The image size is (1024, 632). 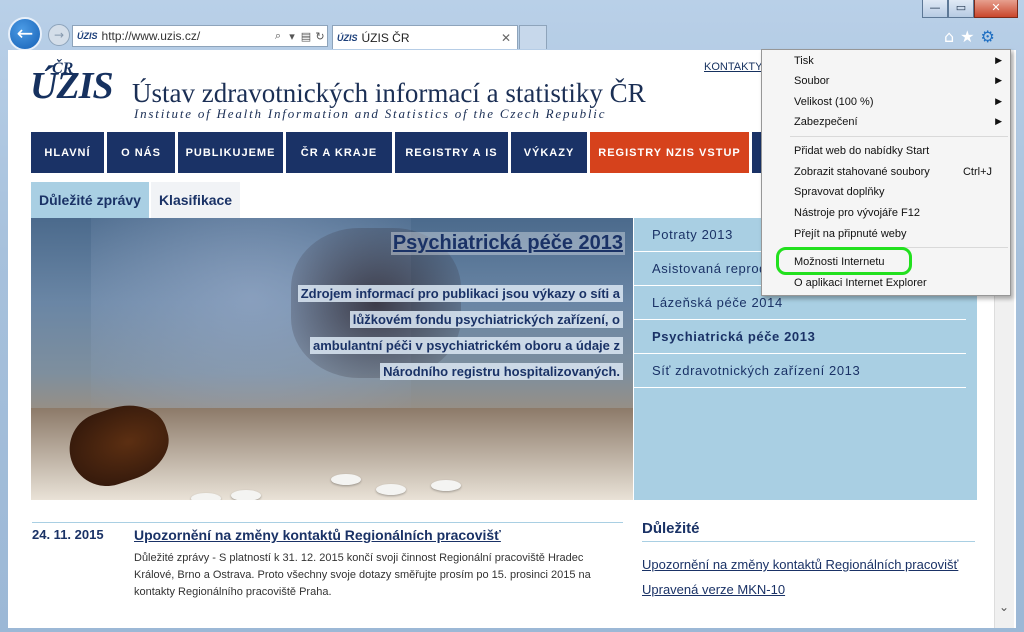 What do you see at coordinates (804, 61) in the screenshot?
I see `menu-item-label: Tisk` at bounding box center [804, 61].